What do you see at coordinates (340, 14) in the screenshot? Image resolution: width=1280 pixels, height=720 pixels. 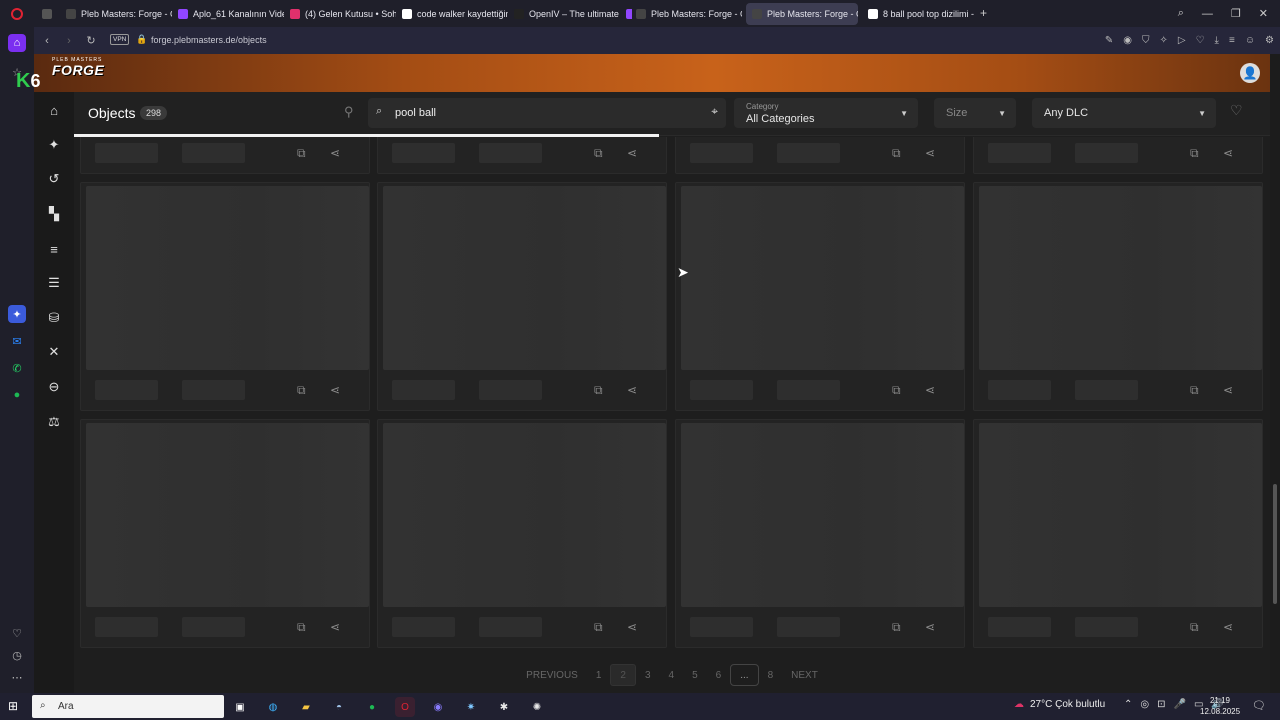 I see `browser-tab: (4) Gelen Kutusu • Sohbet` at bounding box center [340, 14].